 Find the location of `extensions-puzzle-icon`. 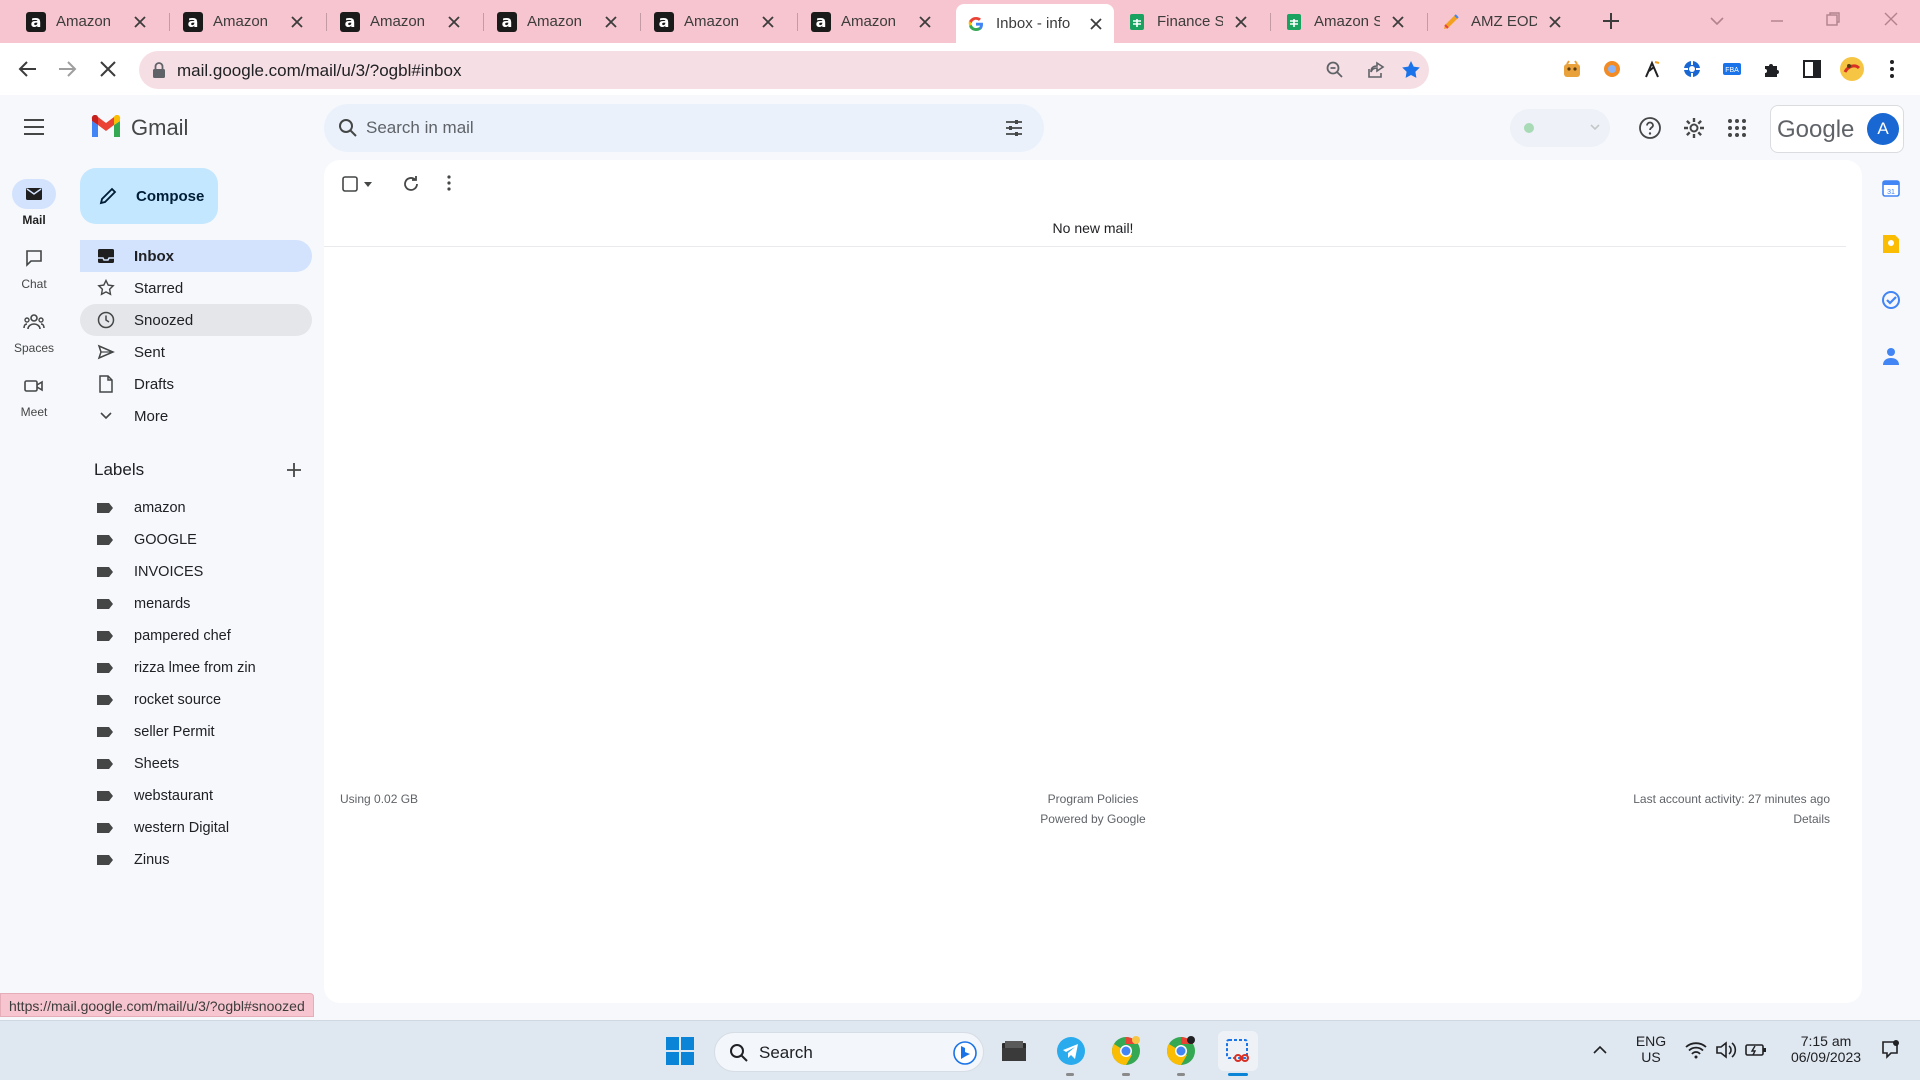

extensions-puzzle-icon is located at coordinates (1772, 69).